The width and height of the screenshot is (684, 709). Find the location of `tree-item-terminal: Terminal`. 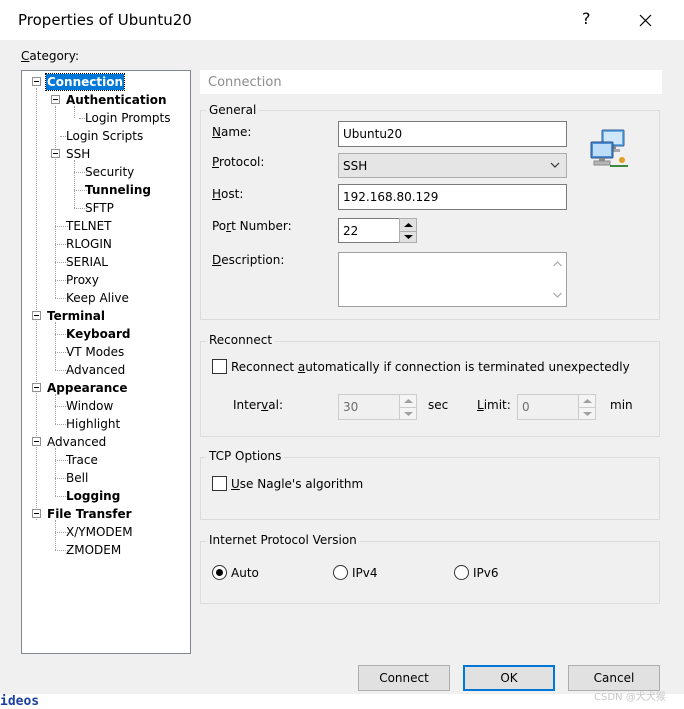

tree-item-terminal: Terminal is located at coordinates (76, 316).